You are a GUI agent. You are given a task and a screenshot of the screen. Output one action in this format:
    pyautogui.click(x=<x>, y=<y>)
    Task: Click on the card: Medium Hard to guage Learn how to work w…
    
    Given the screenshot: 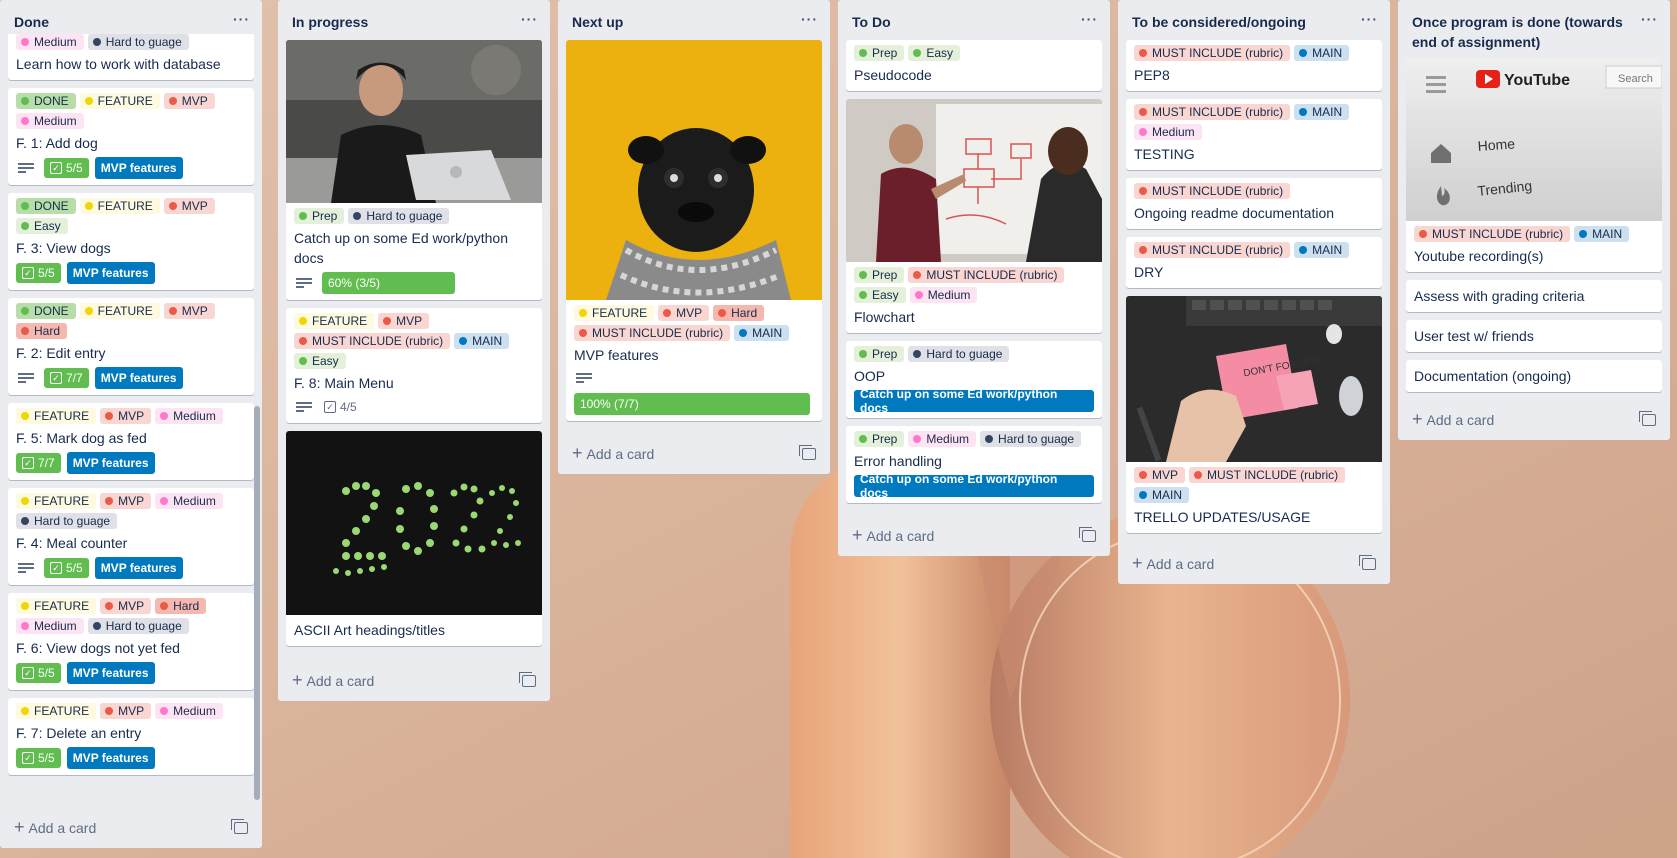 What is the action you would take?
    pyautogui.click(x=131, y=57)
    